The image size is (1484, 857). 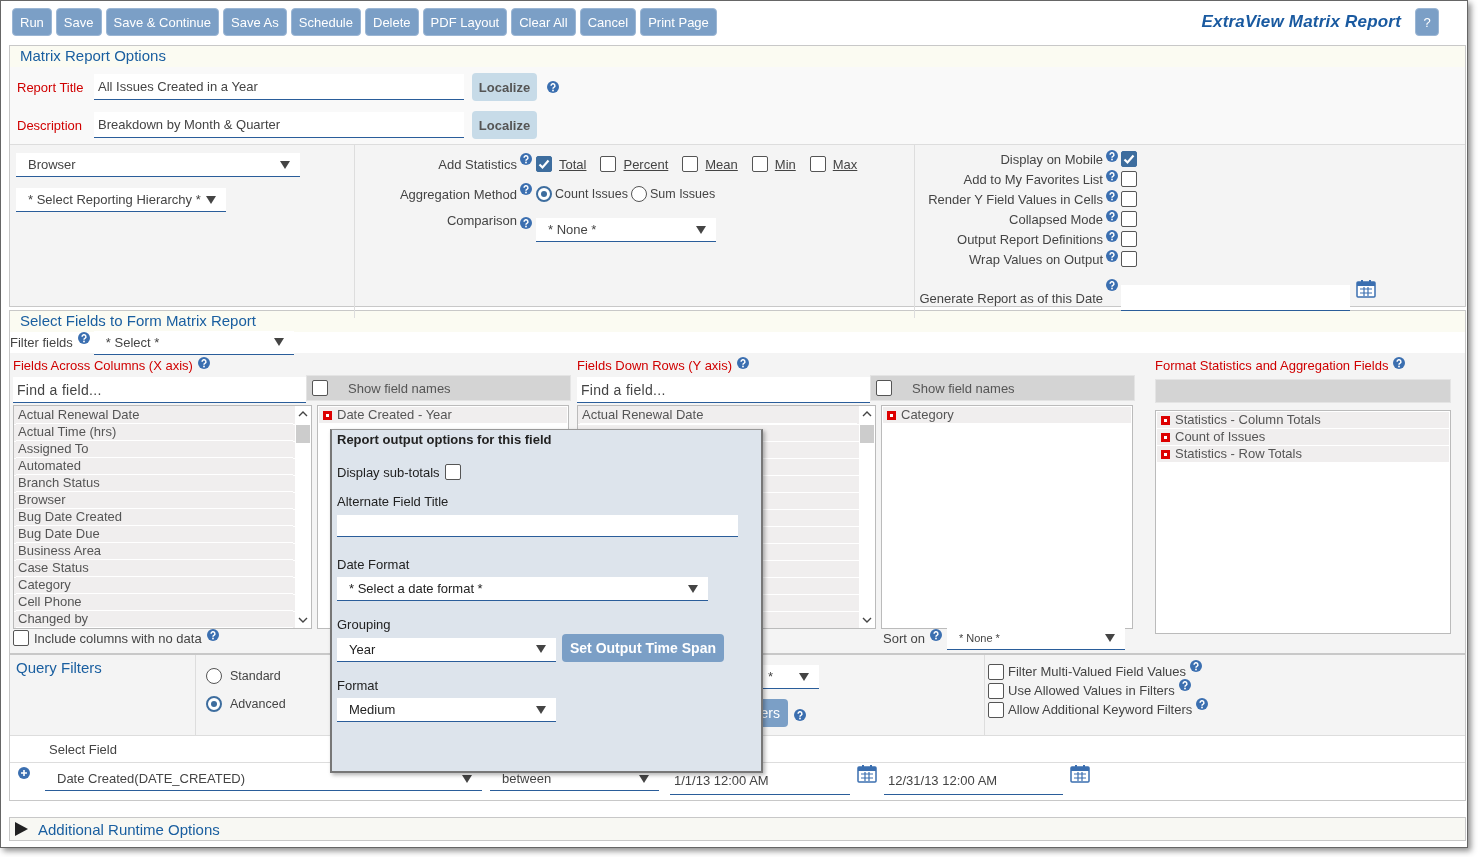 What do you see at coordinates (154, 500) in the screenshot?
I see `list-item: Browser` at bounding box center [154, 500].